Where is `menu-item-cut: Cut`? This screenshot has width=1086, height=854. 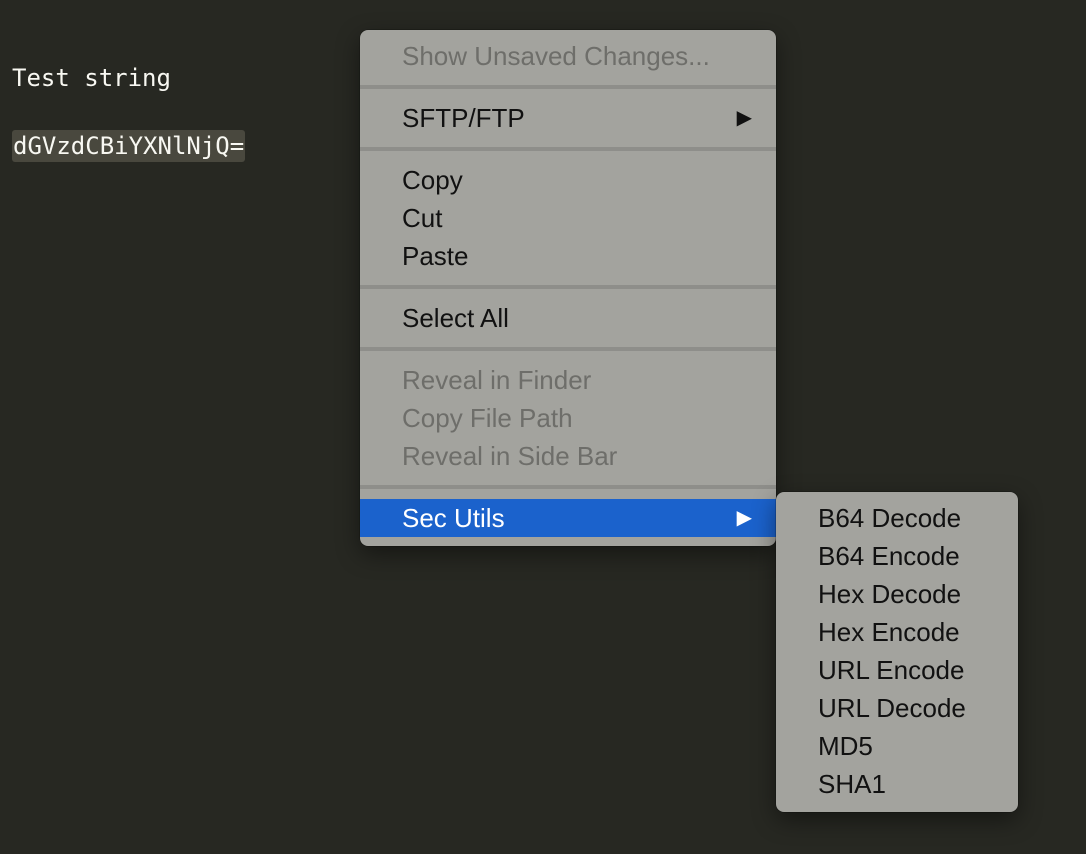
menu-item-cut: Cut is located at coordinates (568, 218).